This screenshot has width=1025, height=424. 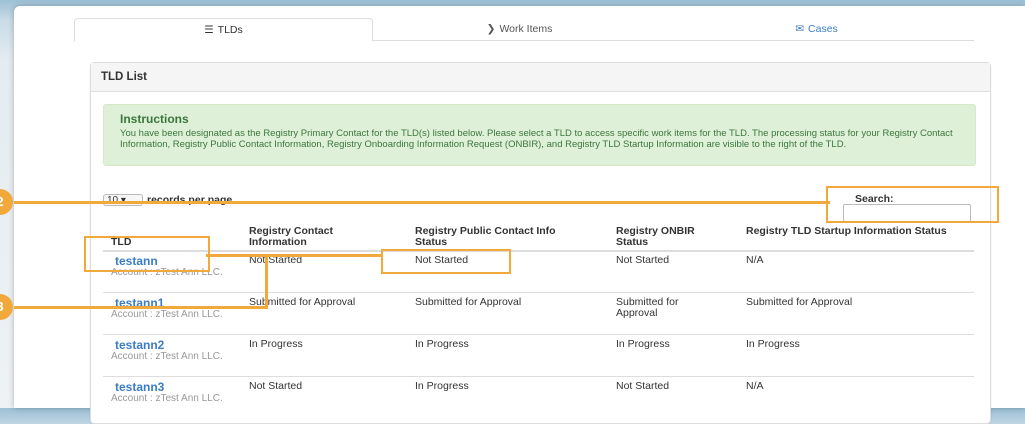 What do you see at coordinates (800, 29) in the screenshot?
I see `envelope-icon: ✉` at bounding box center [800, 29].